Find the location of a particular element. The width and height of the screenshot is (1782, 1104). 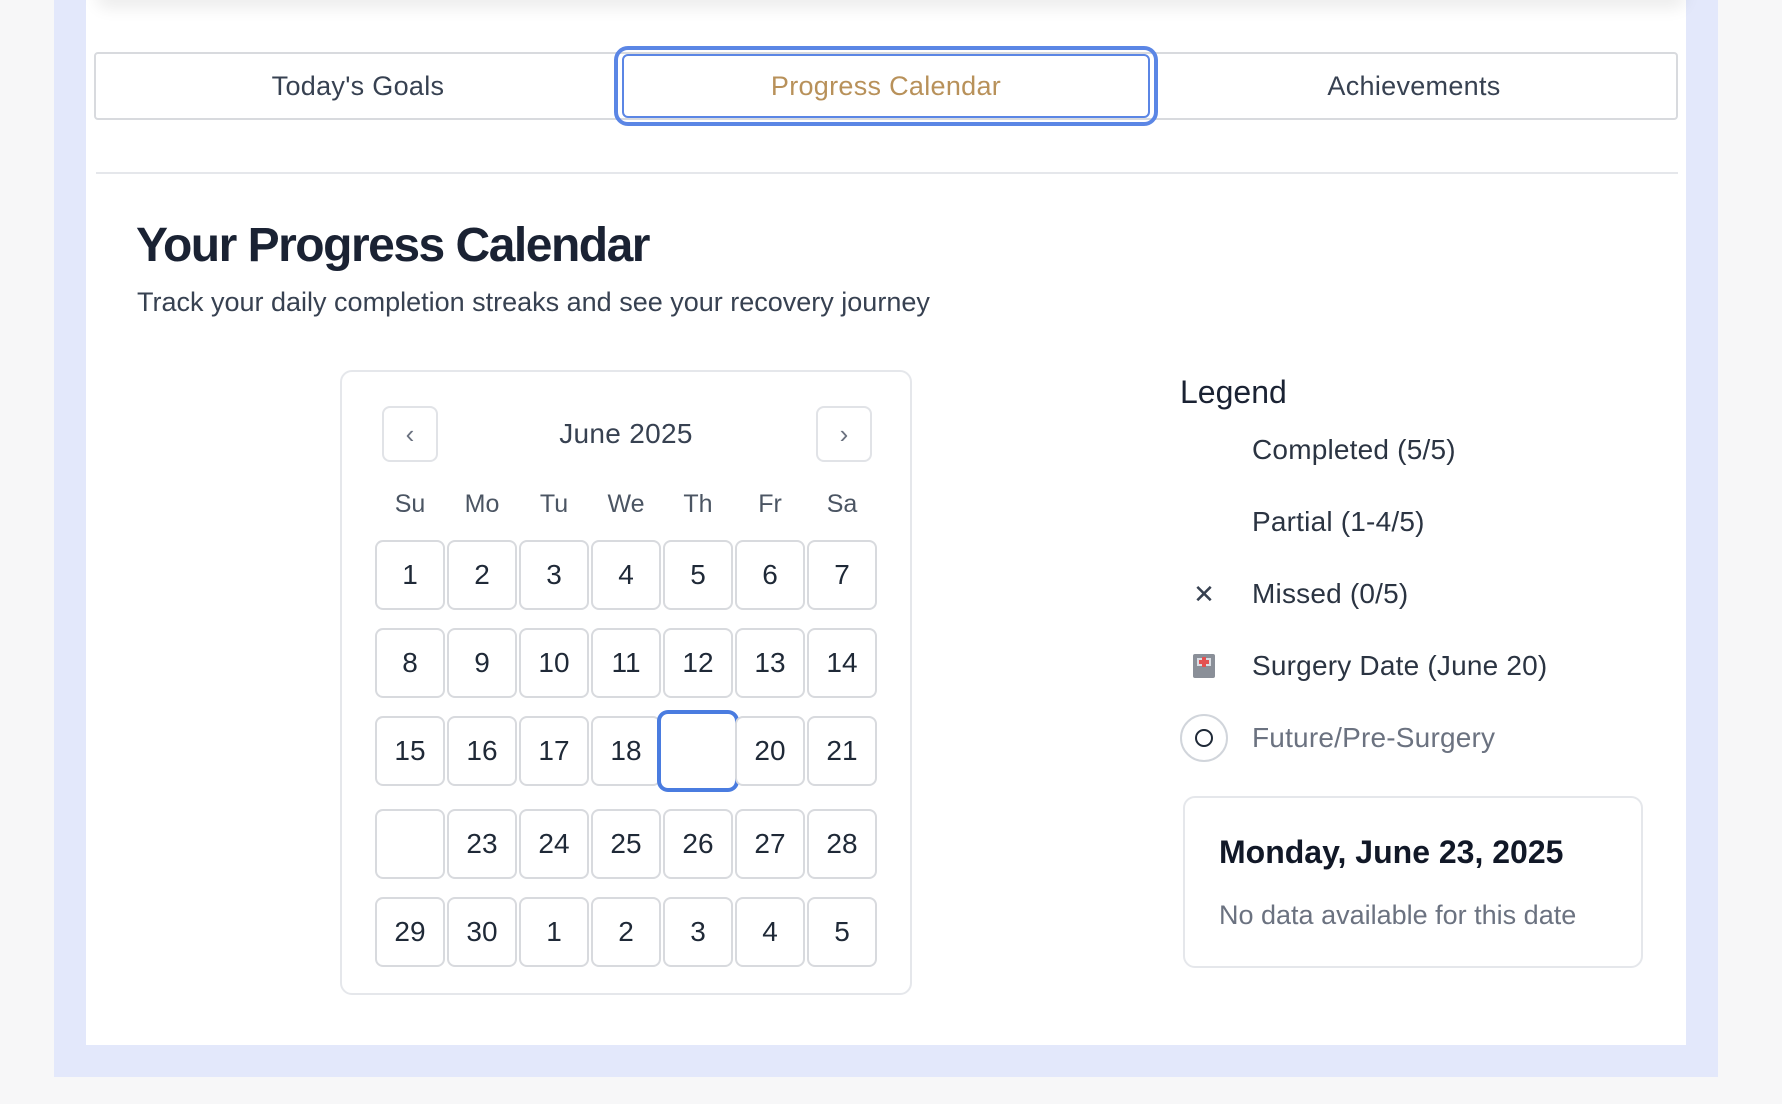

close-icon: ✕ is located at coordinates (1204, 593).